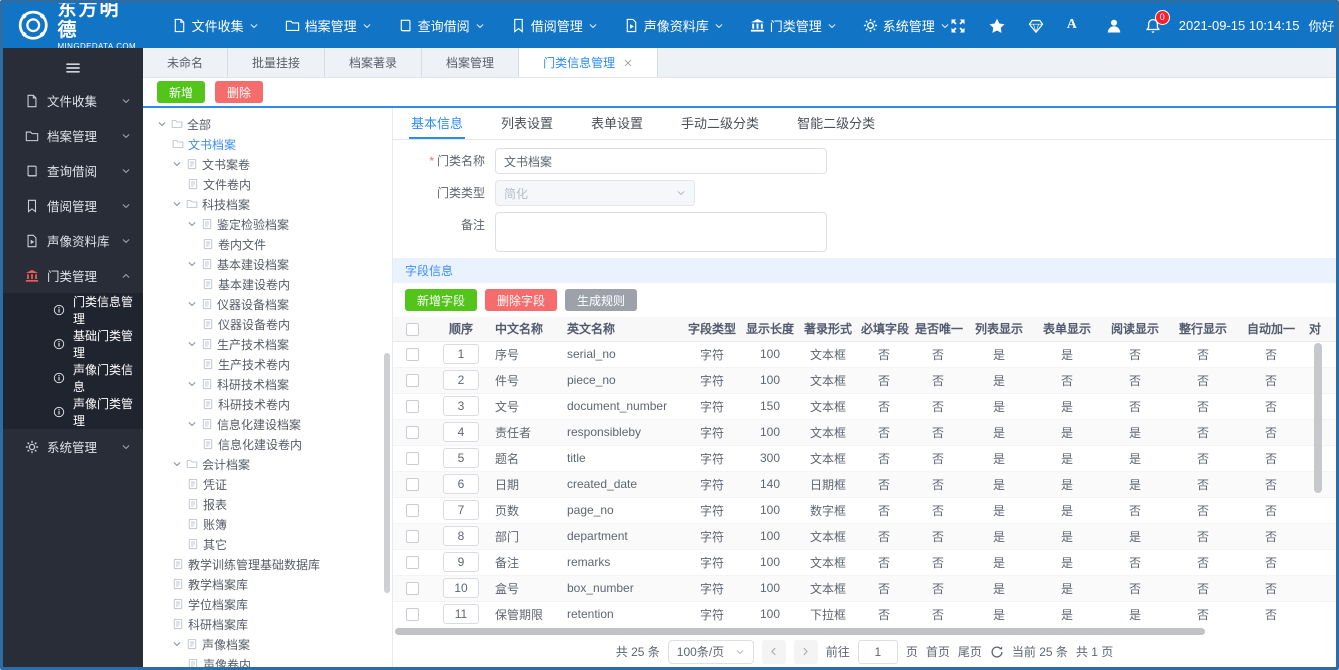  Describe the element at coordinates (521, 300) in the screenshot. I see `delete-field-button: 删除字段` at that location.